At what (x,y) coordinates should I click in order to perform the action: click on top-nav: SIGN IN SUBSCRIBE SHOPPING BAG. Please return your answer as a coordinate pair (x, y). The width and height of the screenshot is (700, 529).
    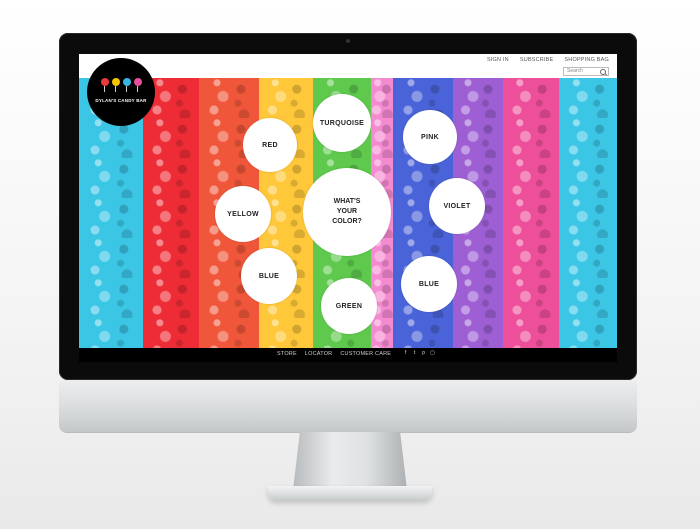
    Looking at the image, I should click on (548, 60).